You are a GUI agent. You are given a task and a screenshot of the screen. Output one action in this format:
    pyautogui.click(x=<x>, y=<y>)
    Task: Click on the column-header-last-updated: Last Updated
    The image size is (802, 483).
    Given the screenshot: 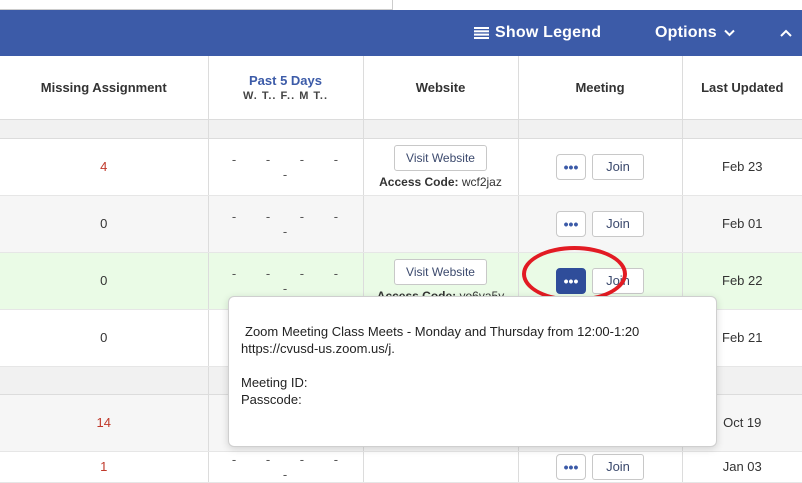 What is the action you would take?
    pyautogui.click(x=742, y=88)
    